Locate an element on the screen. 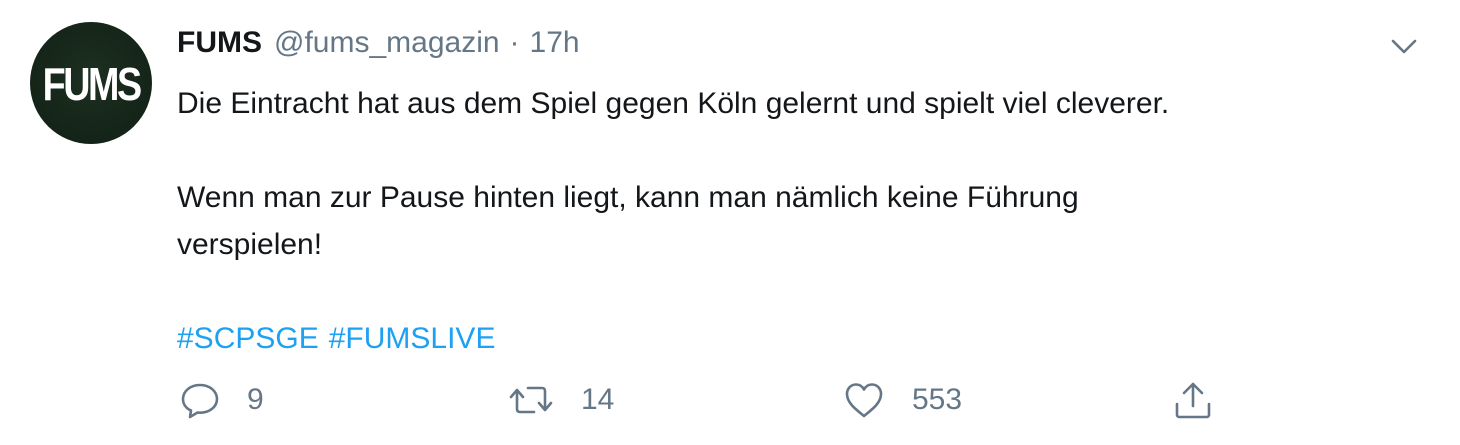 This screenshot has width=1460, height=445. author-handle: @fums_magazin is located at coordinates (387, 43).